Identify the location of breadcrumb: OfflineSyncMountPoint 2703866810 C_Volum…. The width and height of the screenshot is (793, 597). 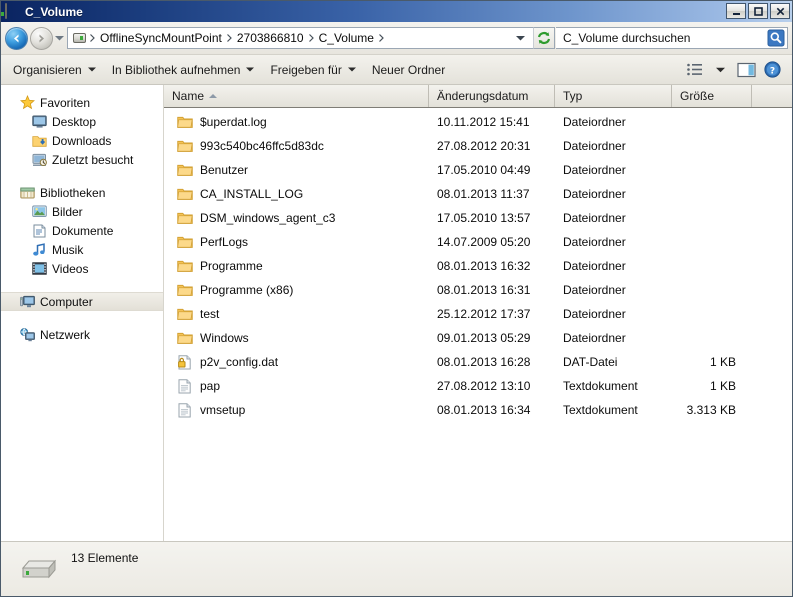
(300, 38).